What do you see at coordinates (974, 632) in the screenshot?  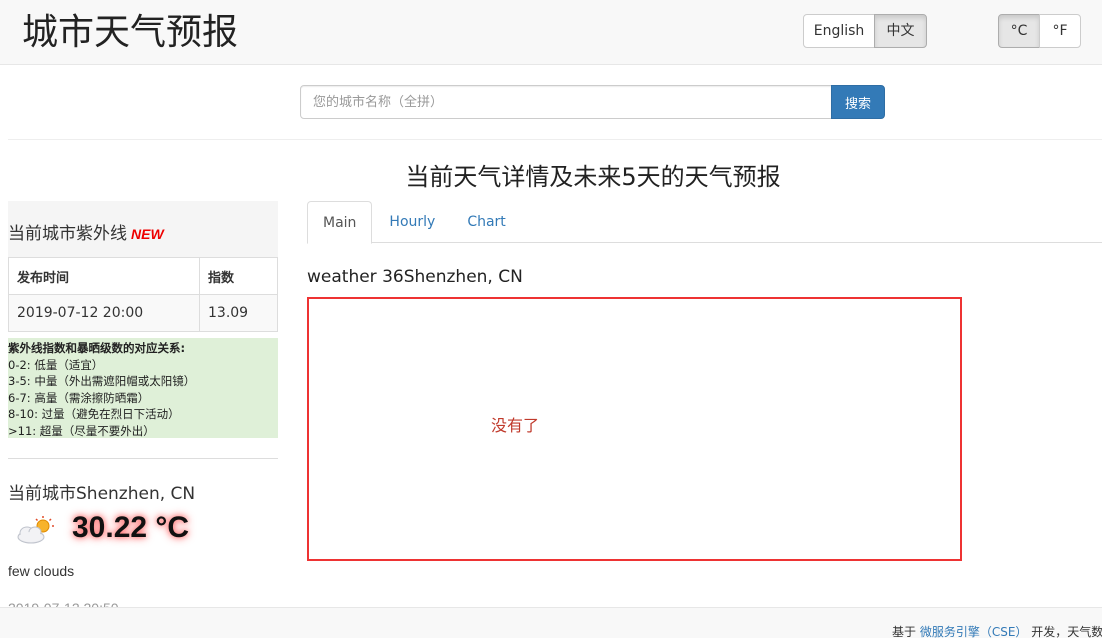 I see `cse-link: 微服务引擎（CSE）` at bounding box center [974, 632].